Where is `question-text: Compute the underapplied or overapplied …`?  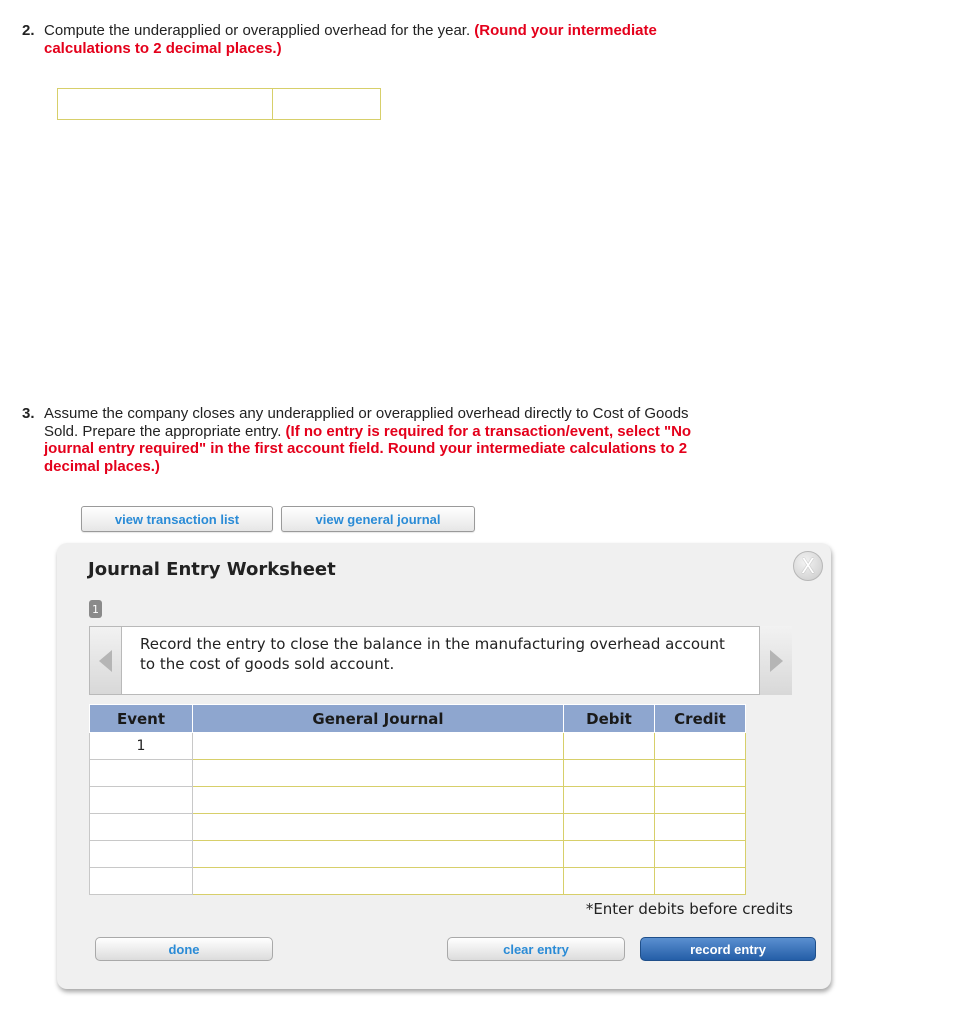
question-text: Compute the underapplied or overapplied … is located at coordinates (257, 30).